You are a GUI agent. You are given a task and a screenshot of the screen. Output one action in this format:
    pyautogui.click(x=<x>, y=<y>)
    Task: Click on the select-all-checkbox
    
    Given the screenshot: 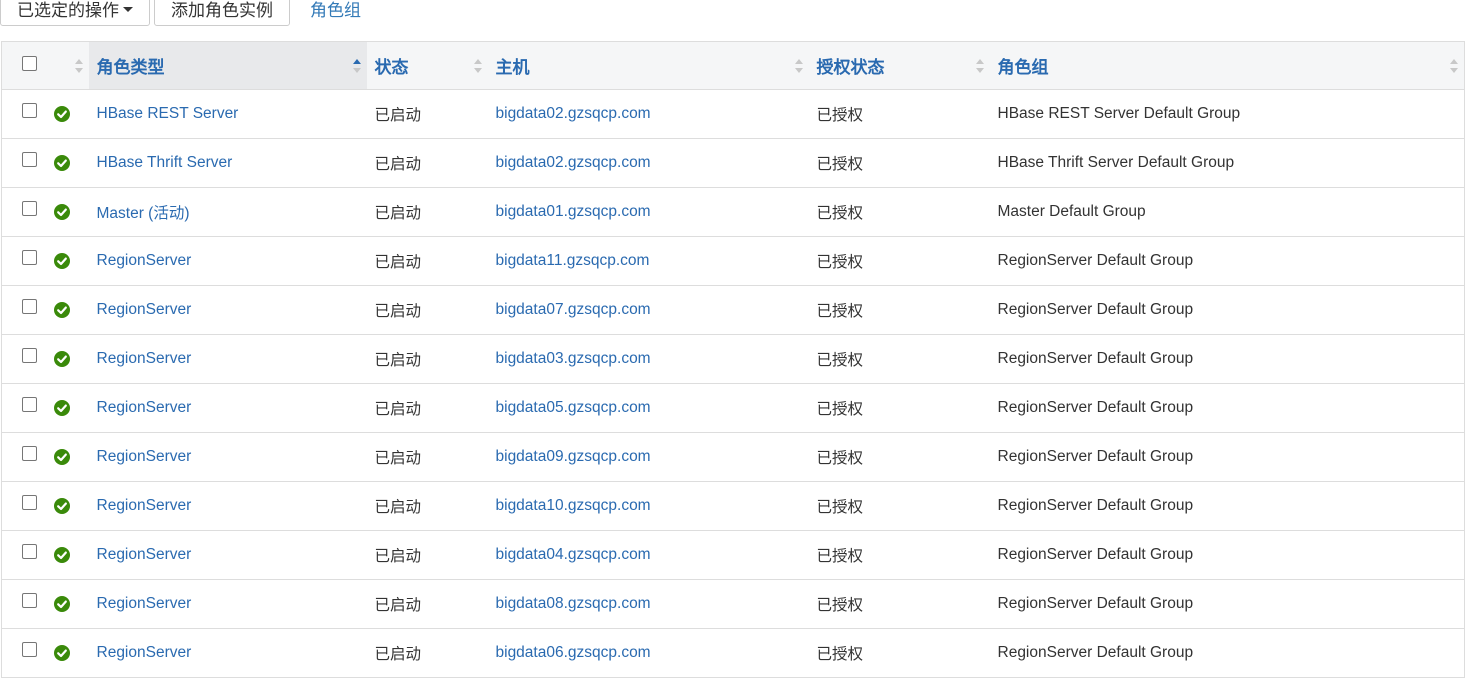 What is the action you would take?
    pyautogui.click(x=29, y=63)
    